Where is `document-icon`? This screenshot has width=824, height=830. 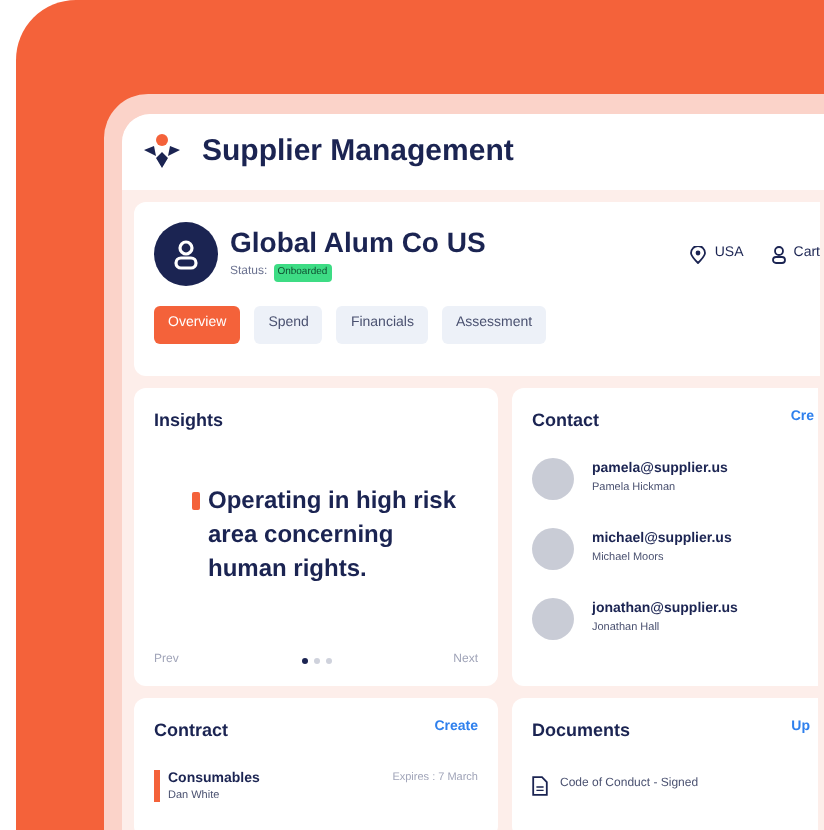
document-icon is located at coordinates (540, 785).